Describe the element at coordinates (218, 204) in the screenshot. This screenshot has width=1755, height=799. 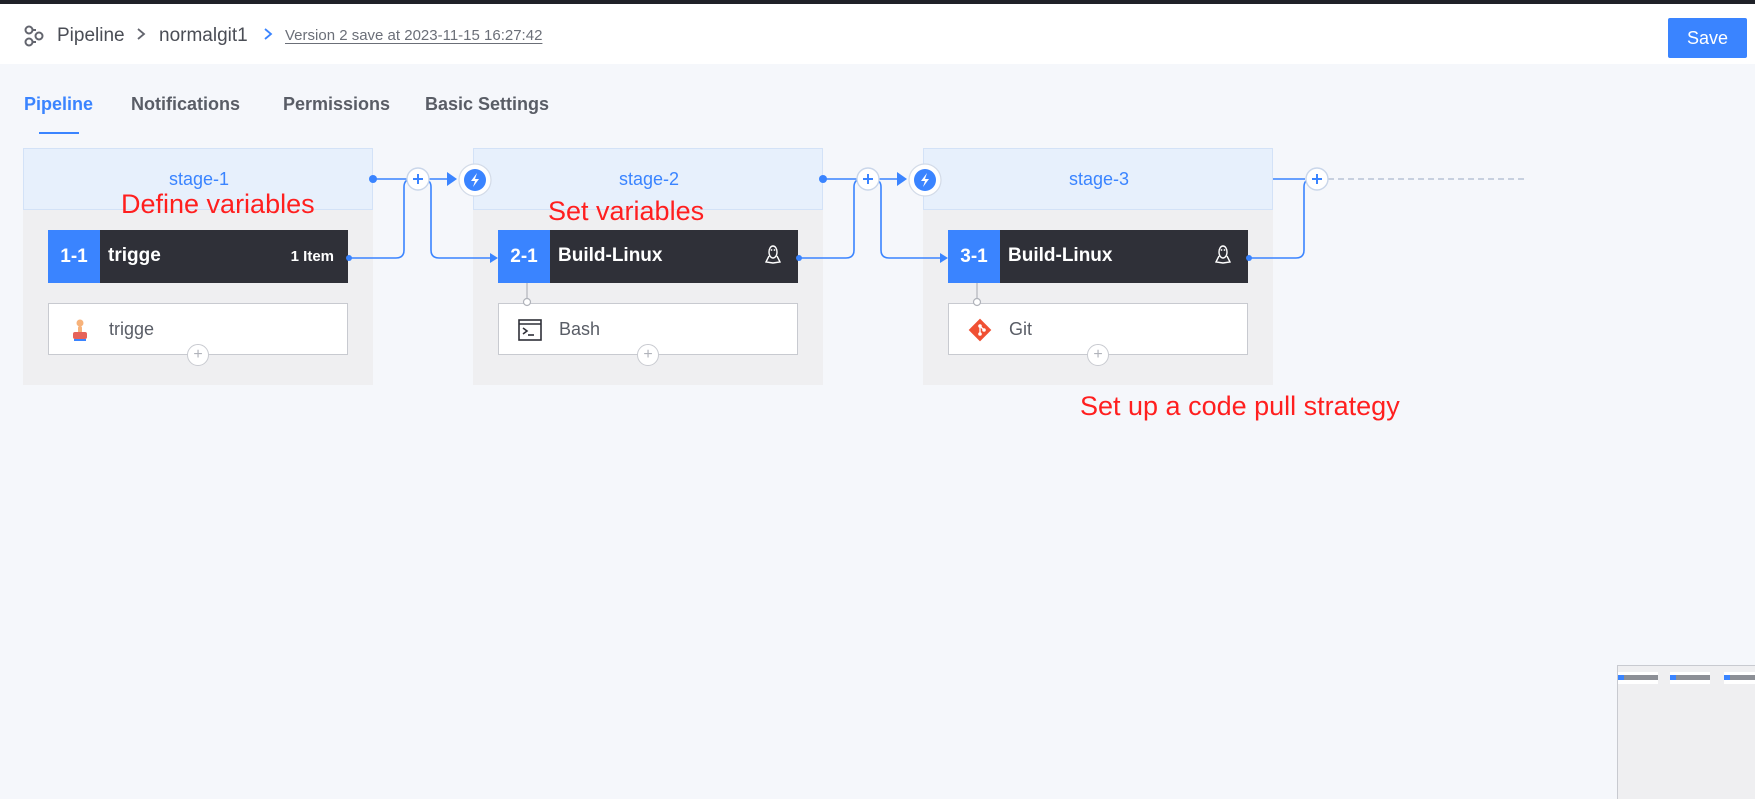
I see `annotation-define-variables: Define variables` at that location.